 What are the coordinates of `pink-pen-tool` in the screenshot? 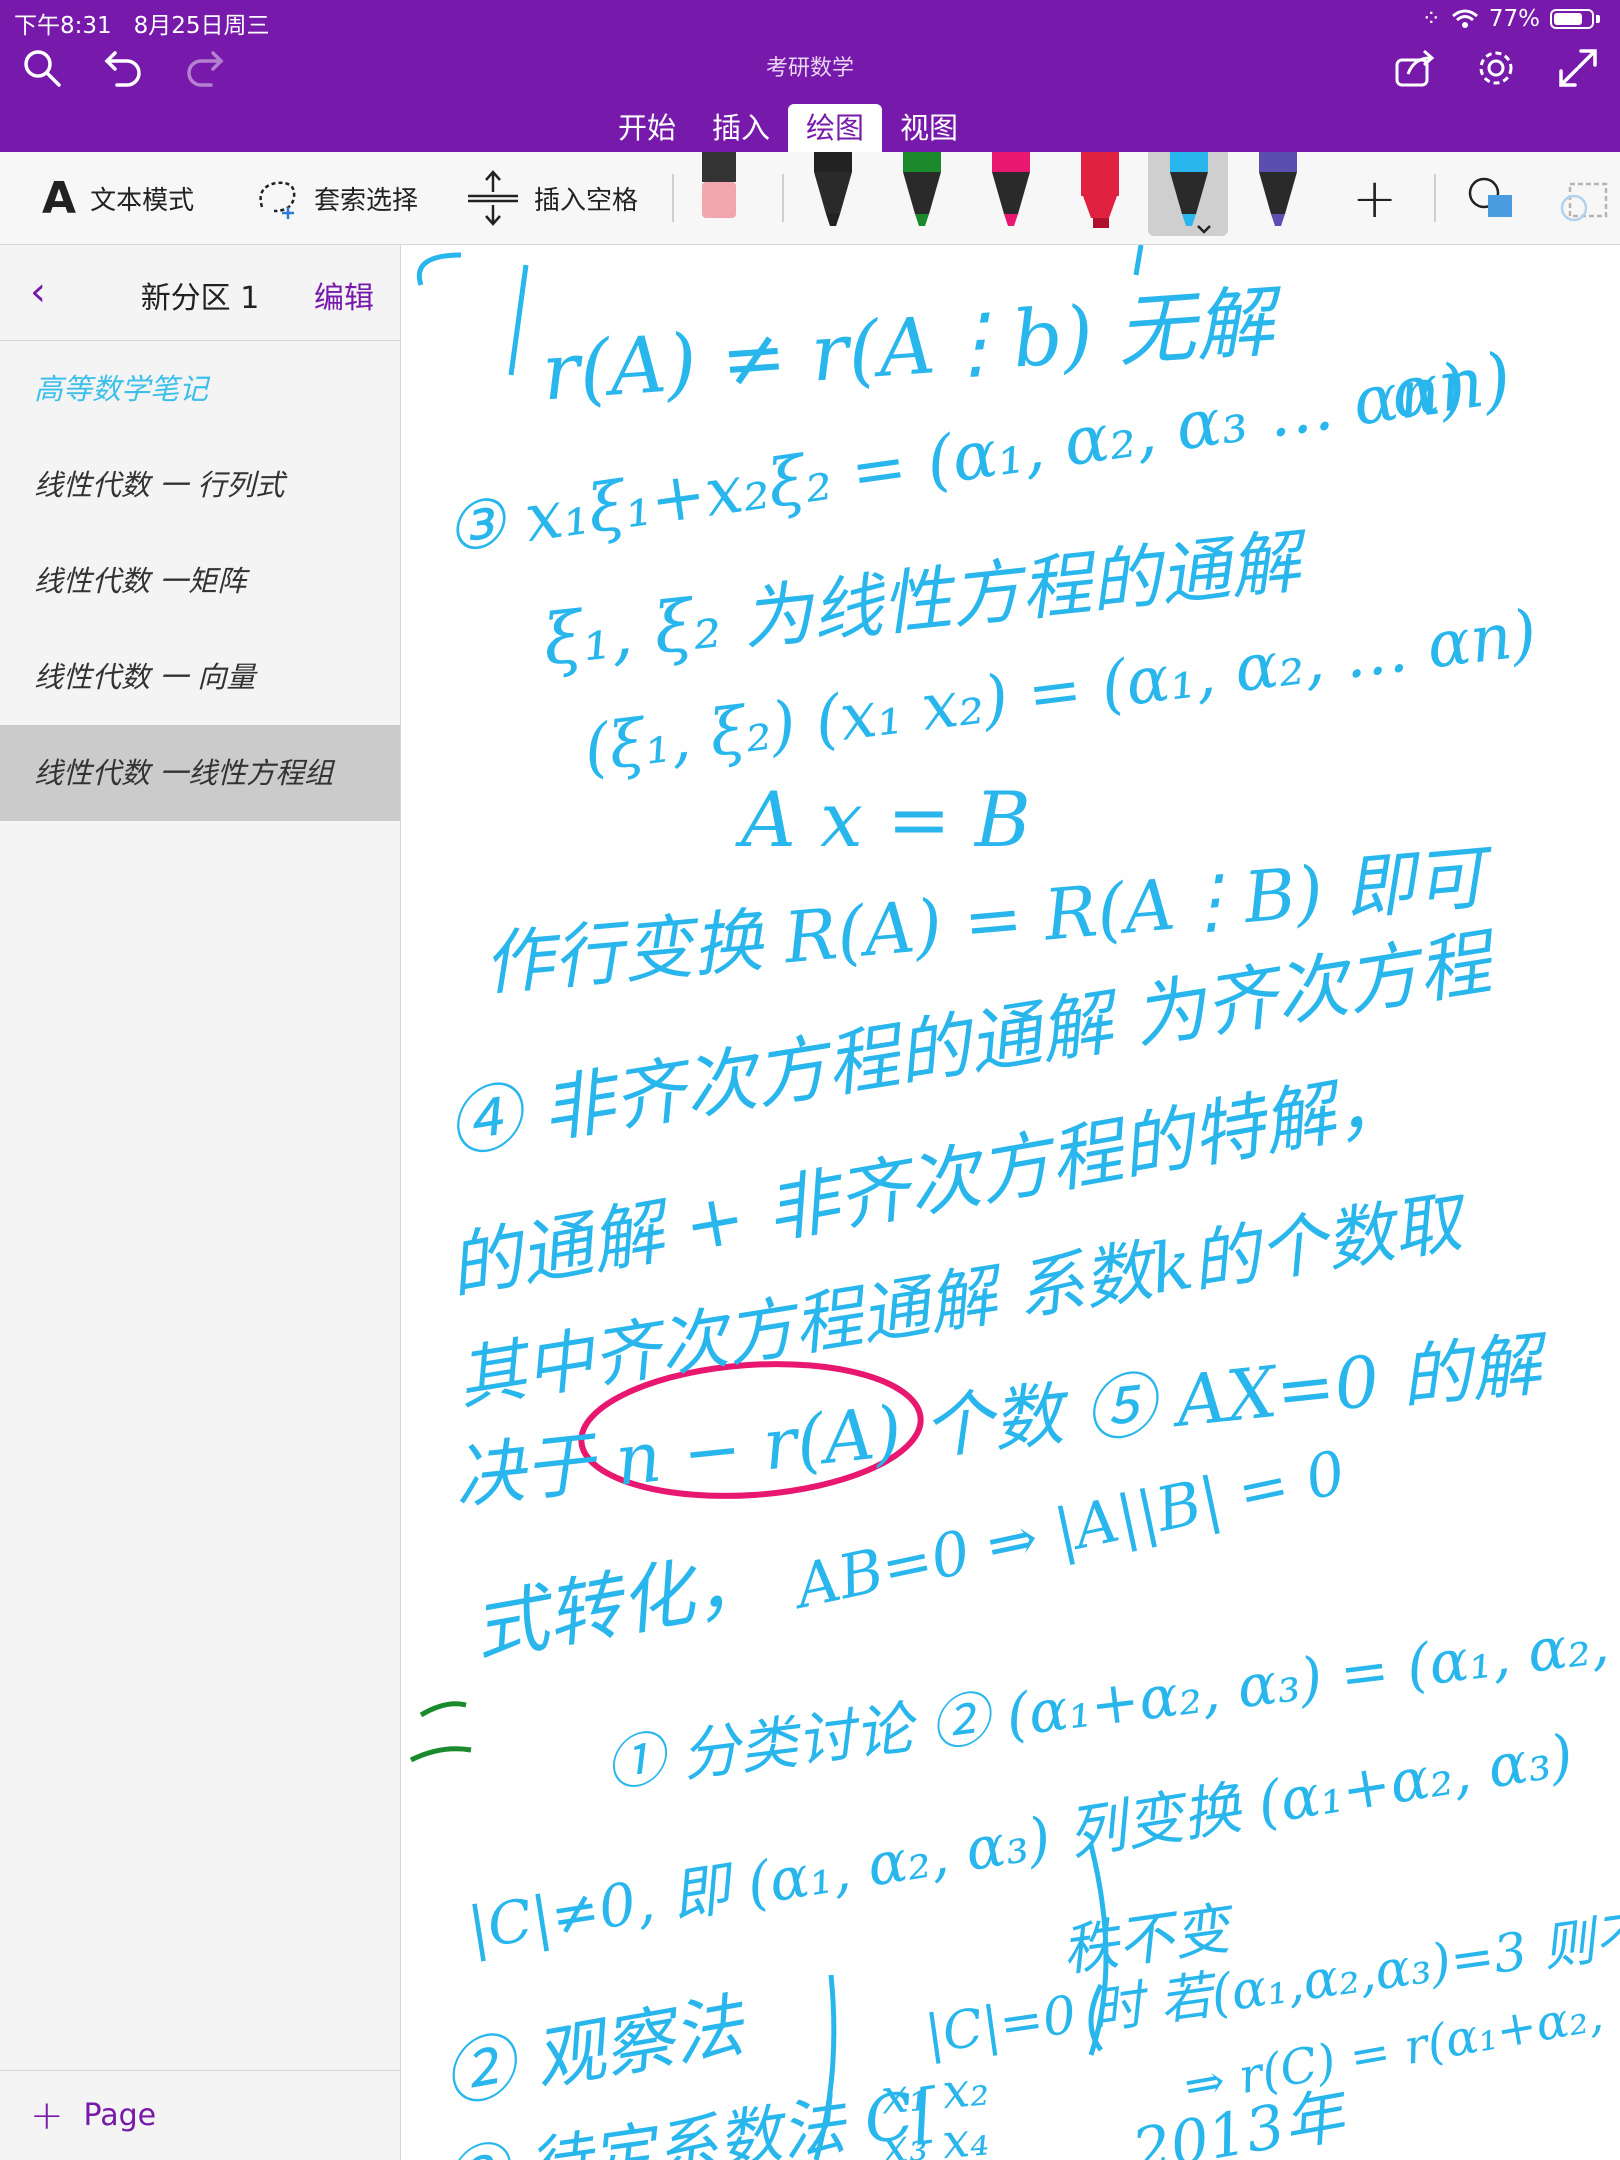 It's located at (1010, 194).